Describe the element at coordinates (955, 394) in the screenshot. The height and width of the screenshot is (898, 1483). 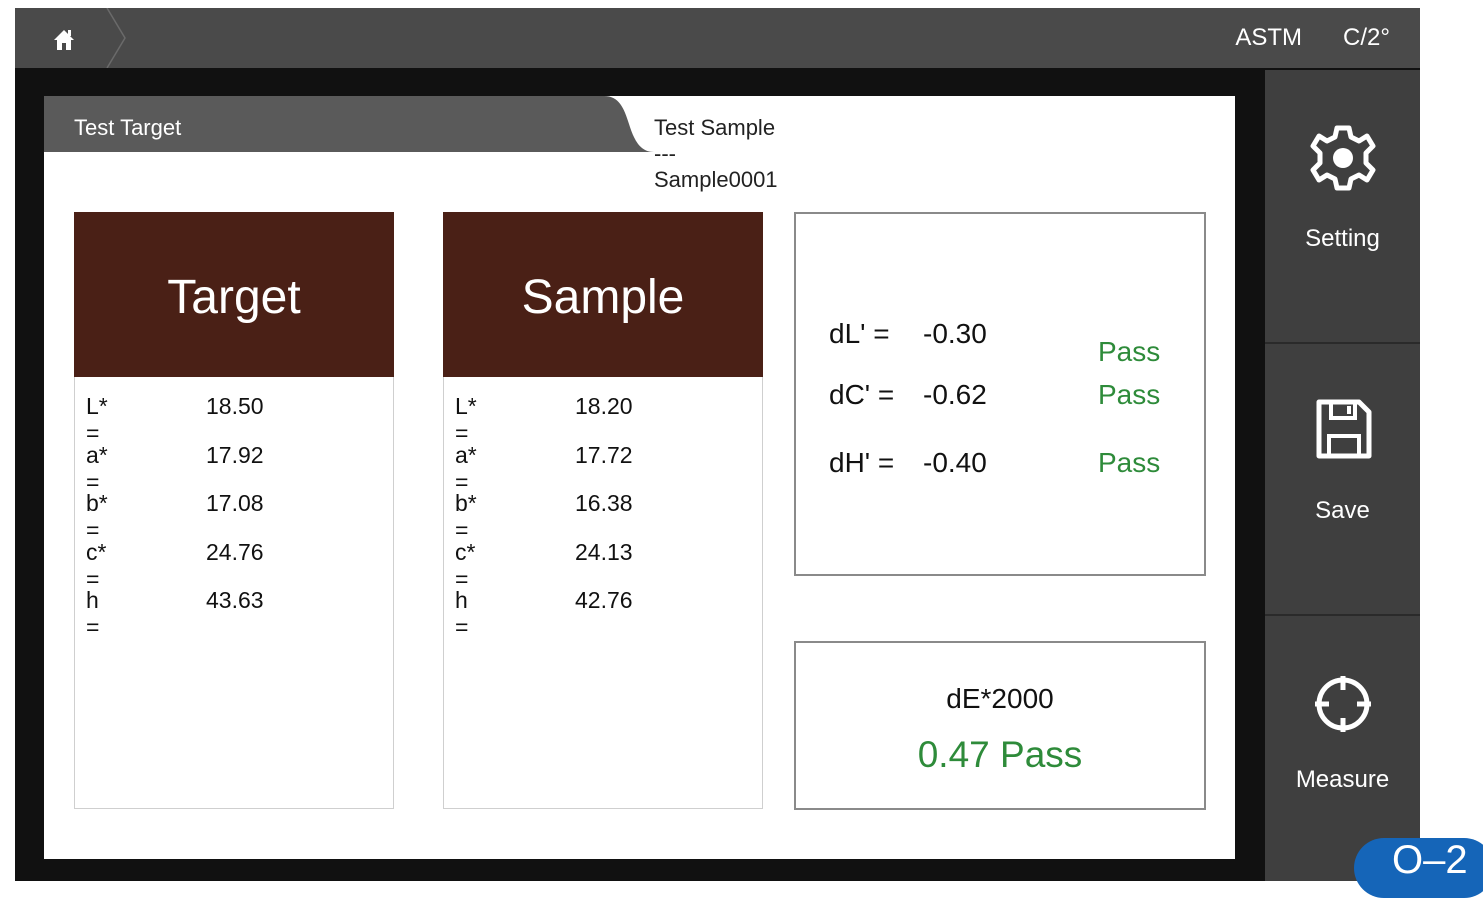
I see `delta-c-value: -0.62` at that location.